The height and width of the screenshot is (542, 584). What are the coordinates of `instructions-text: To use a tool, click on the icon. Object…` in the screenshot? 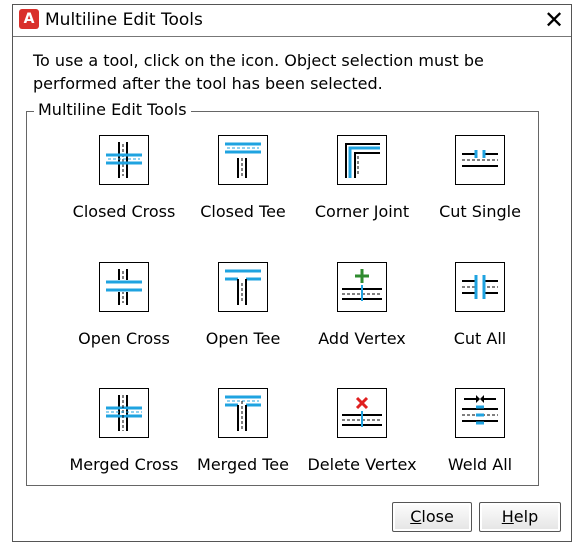 It's located at (258, 72).